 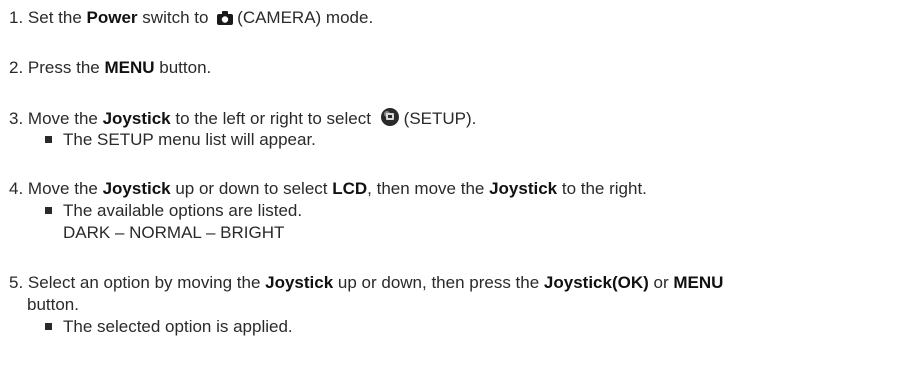 I want to click on power-label: Power, so click(x=112, y=17).